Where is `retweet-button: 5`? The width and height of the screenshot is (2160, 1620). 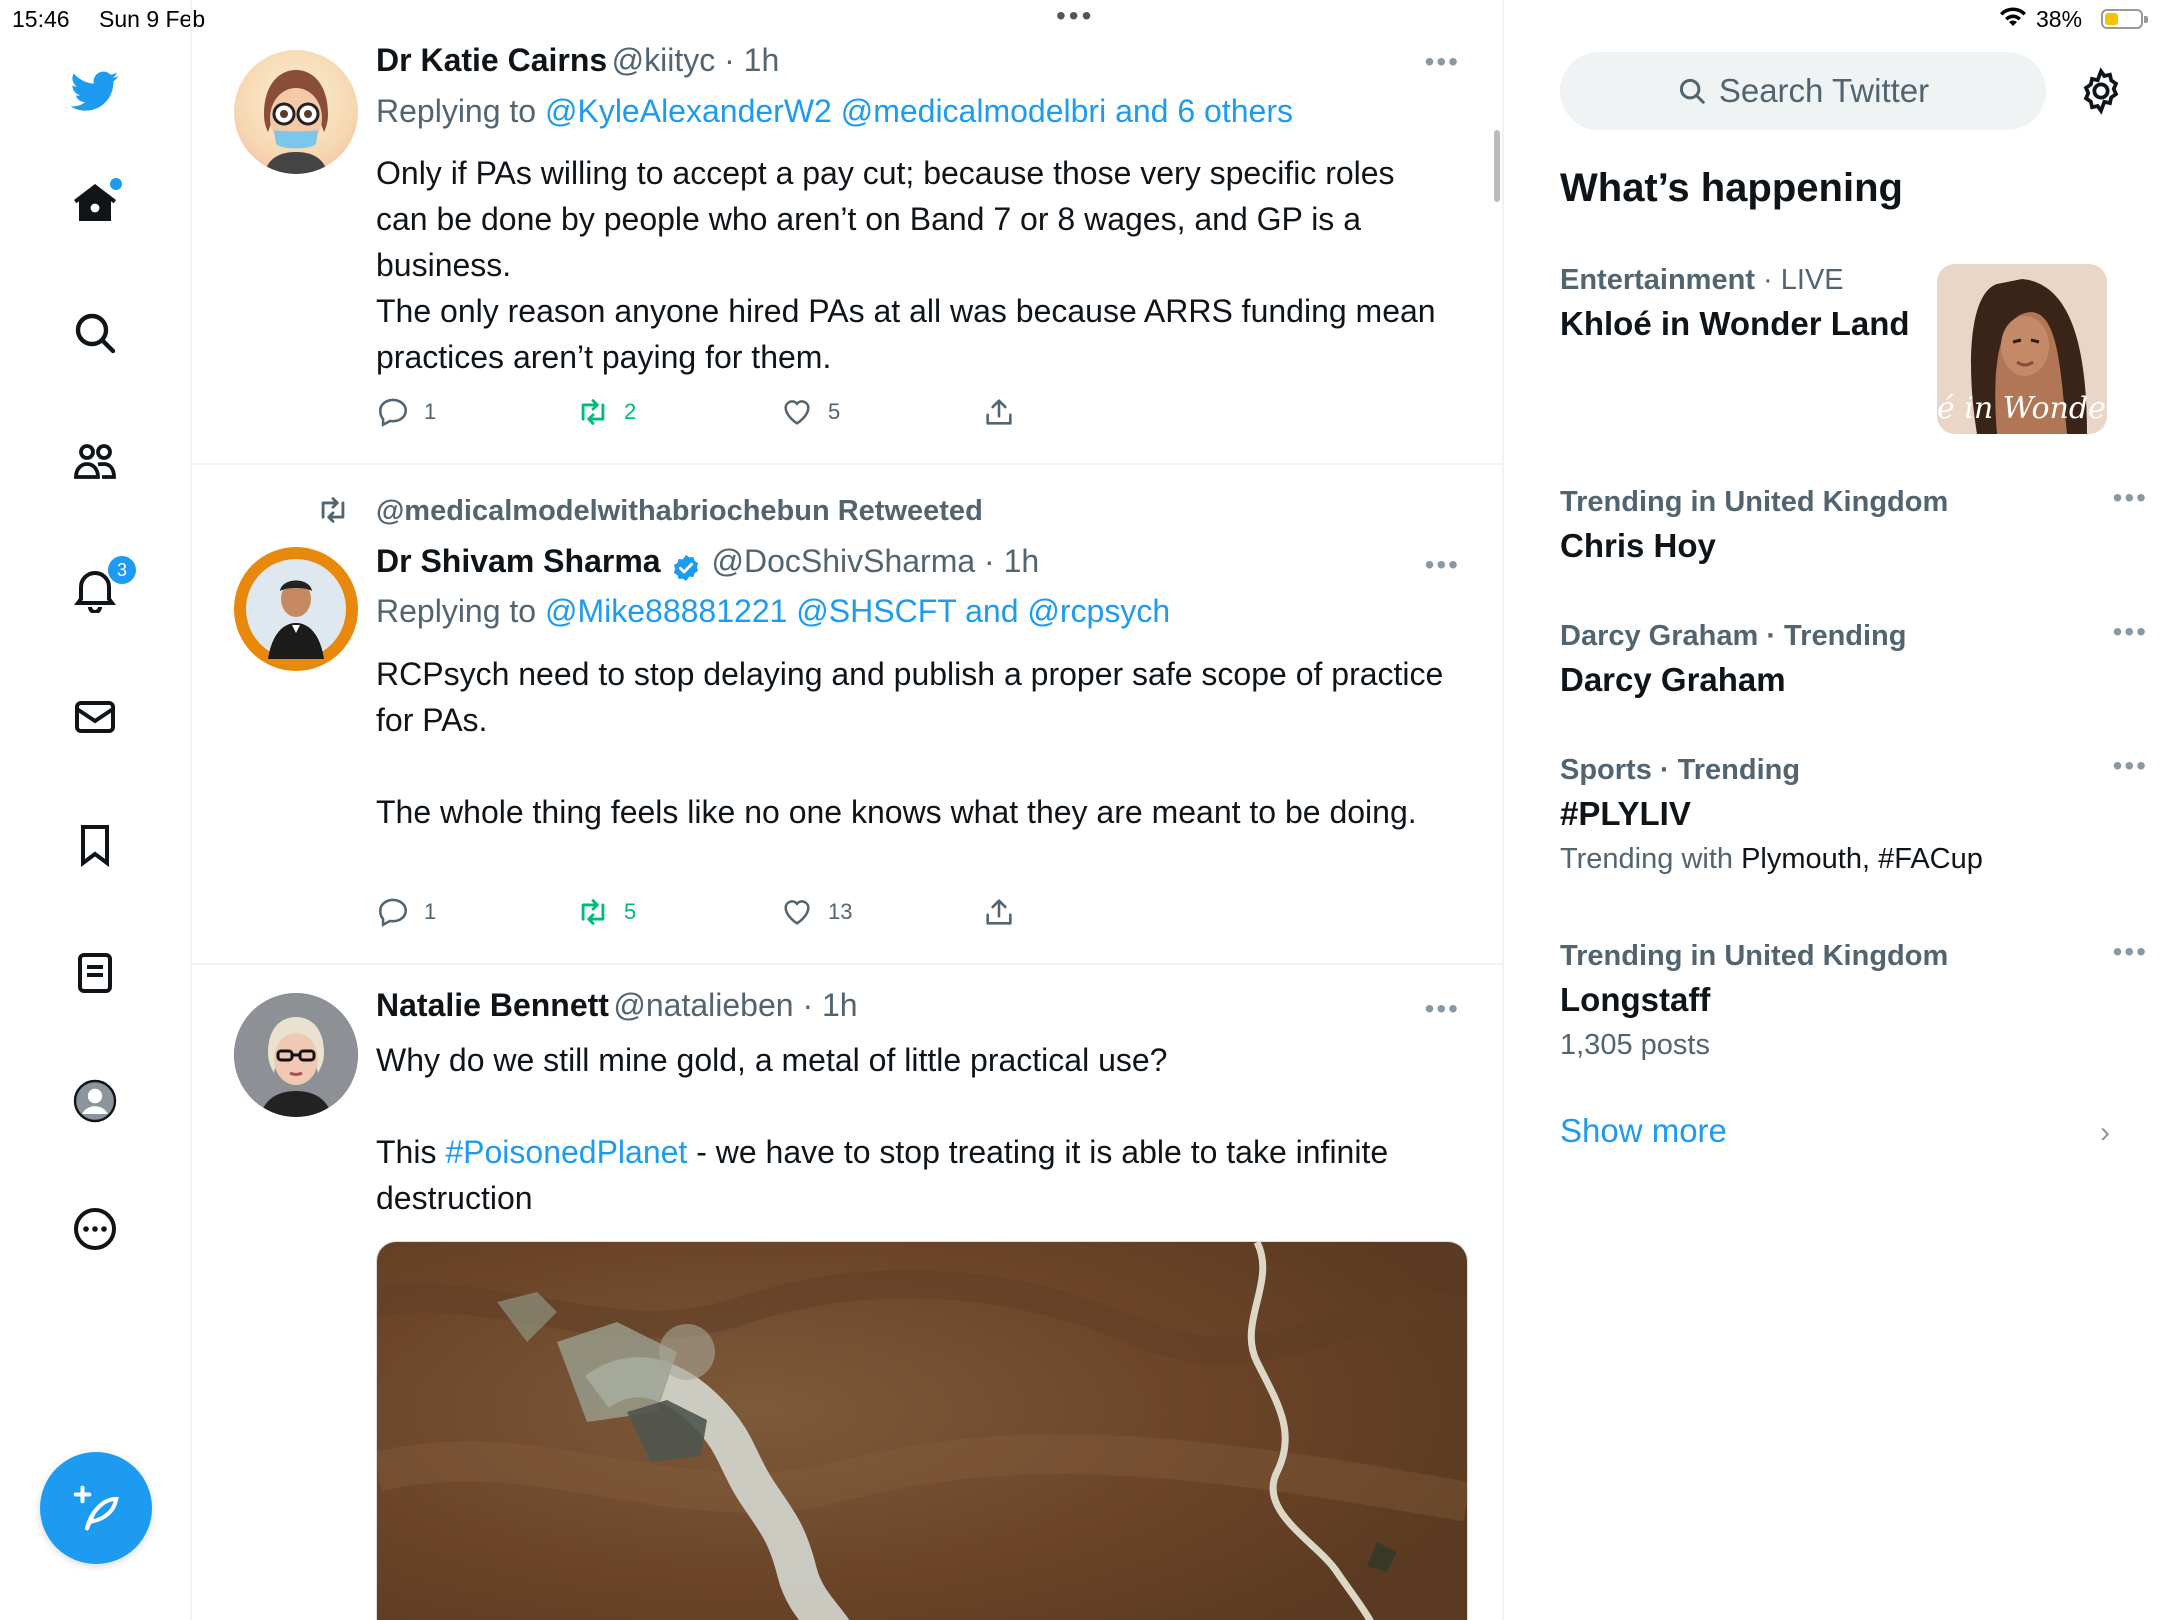
retweet-button: 5 is located at coordinates (606, 912).